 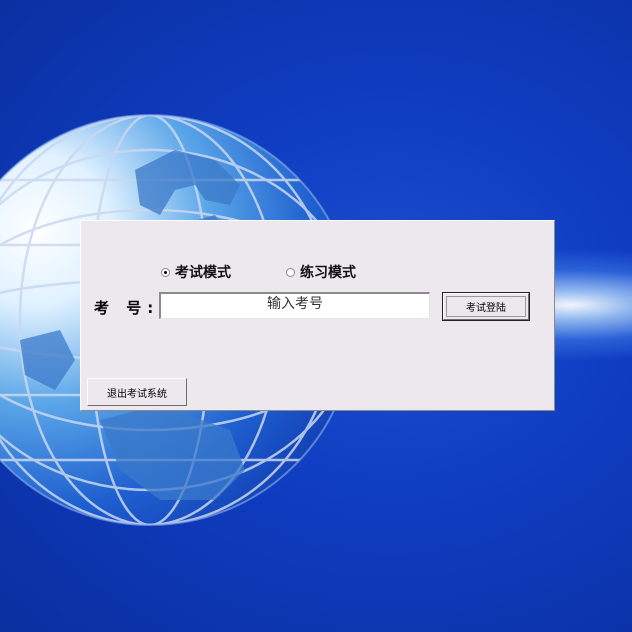 I want to click on exam-login-button-label: 考试登陆, so click(x=486, y=308).